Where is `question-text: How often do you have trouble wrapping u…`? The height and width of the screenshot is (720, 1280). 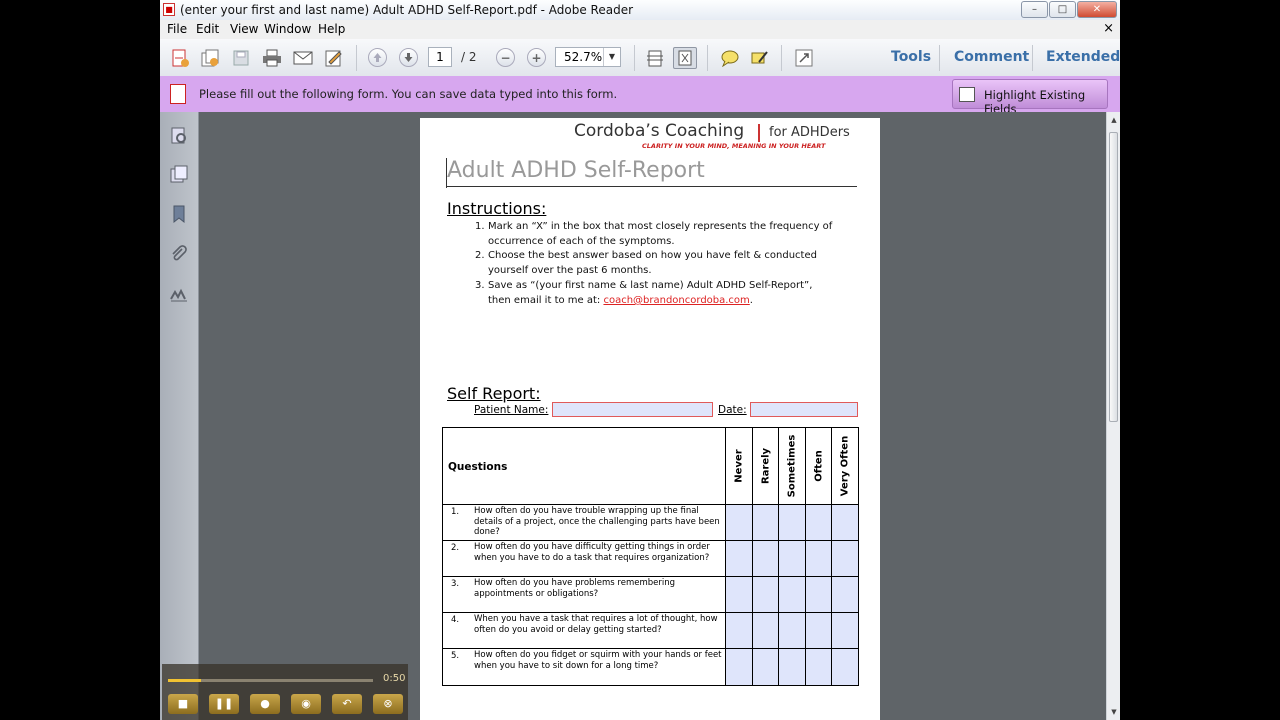
question-text: How often do you have trouble wrapping u… is located at coordinates (597, 522).